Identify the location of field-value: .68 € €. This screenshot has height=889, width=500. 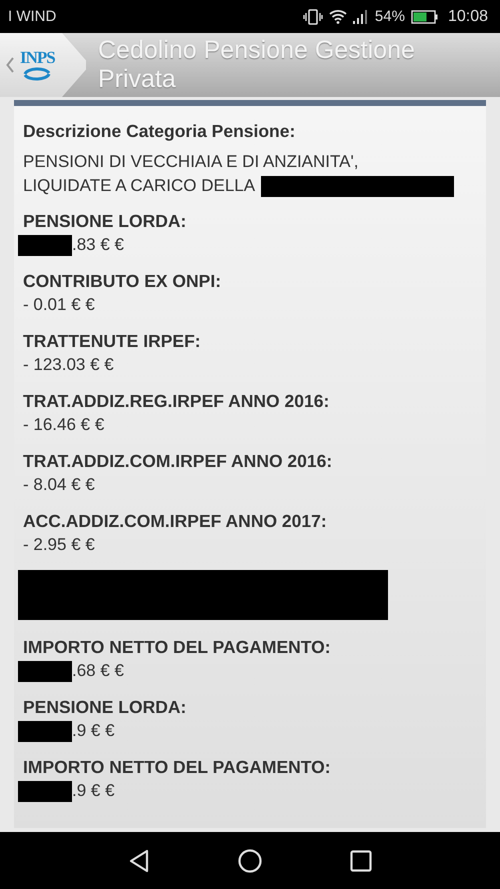
(98, 671).